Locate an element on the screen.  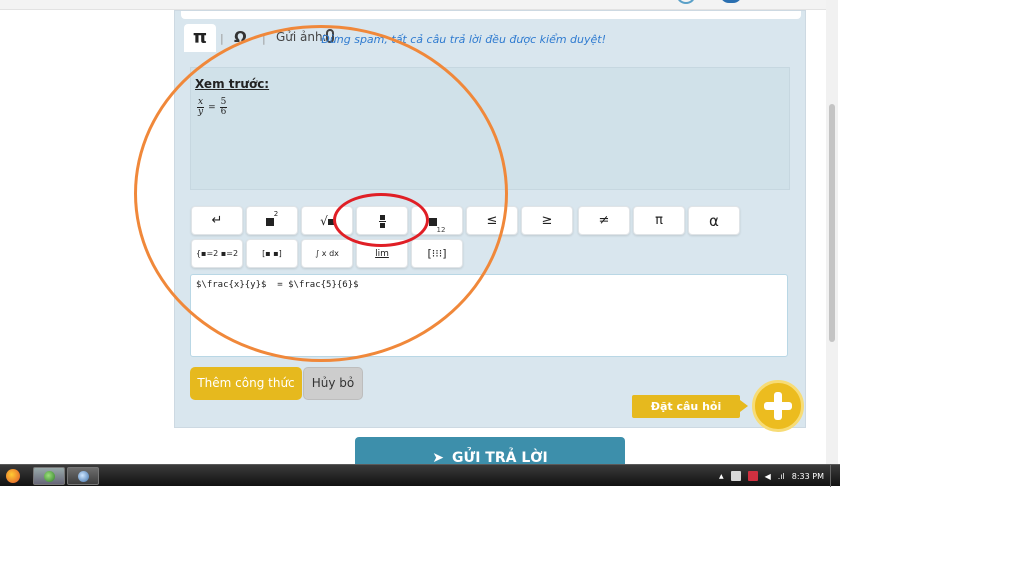
antivirus-icon is located at coordinates (752, 476).